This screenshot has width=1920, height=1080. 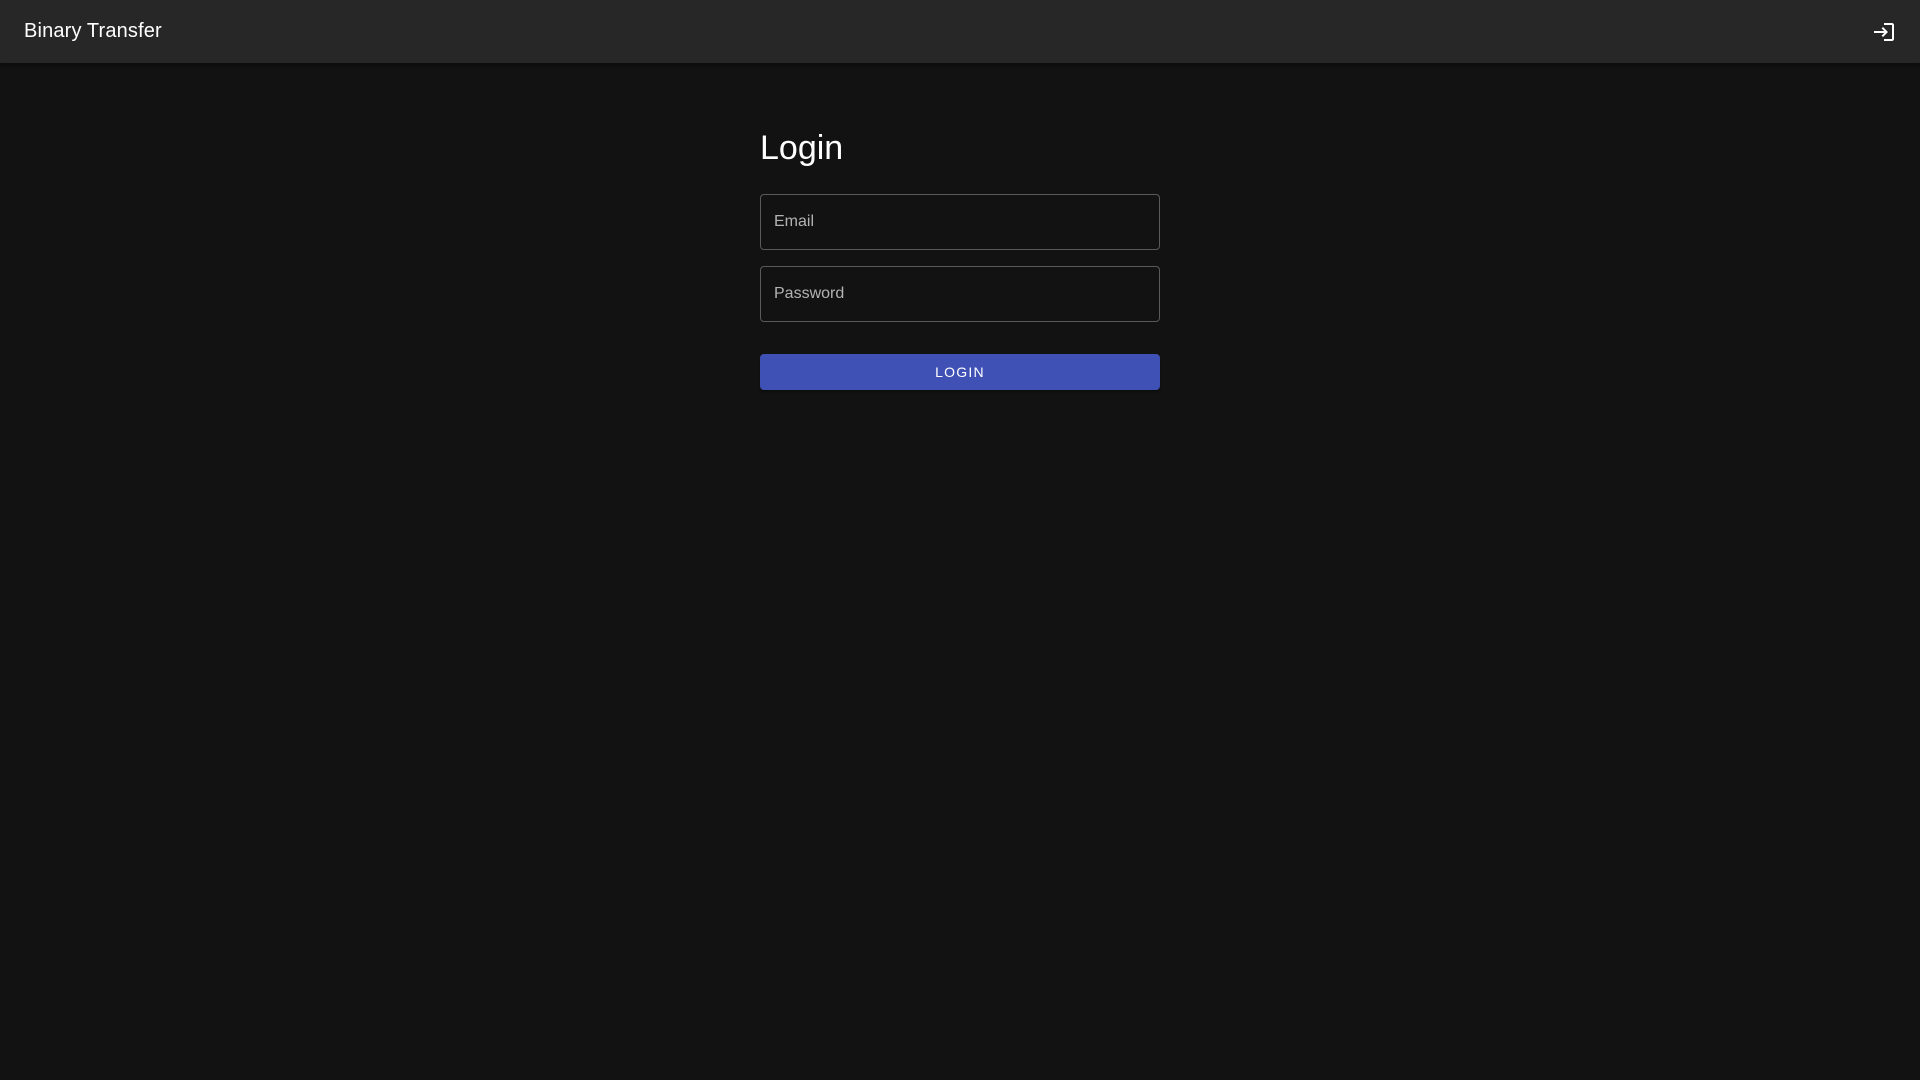 I want to click on login-icon-button, so click(x=1884, y=32).